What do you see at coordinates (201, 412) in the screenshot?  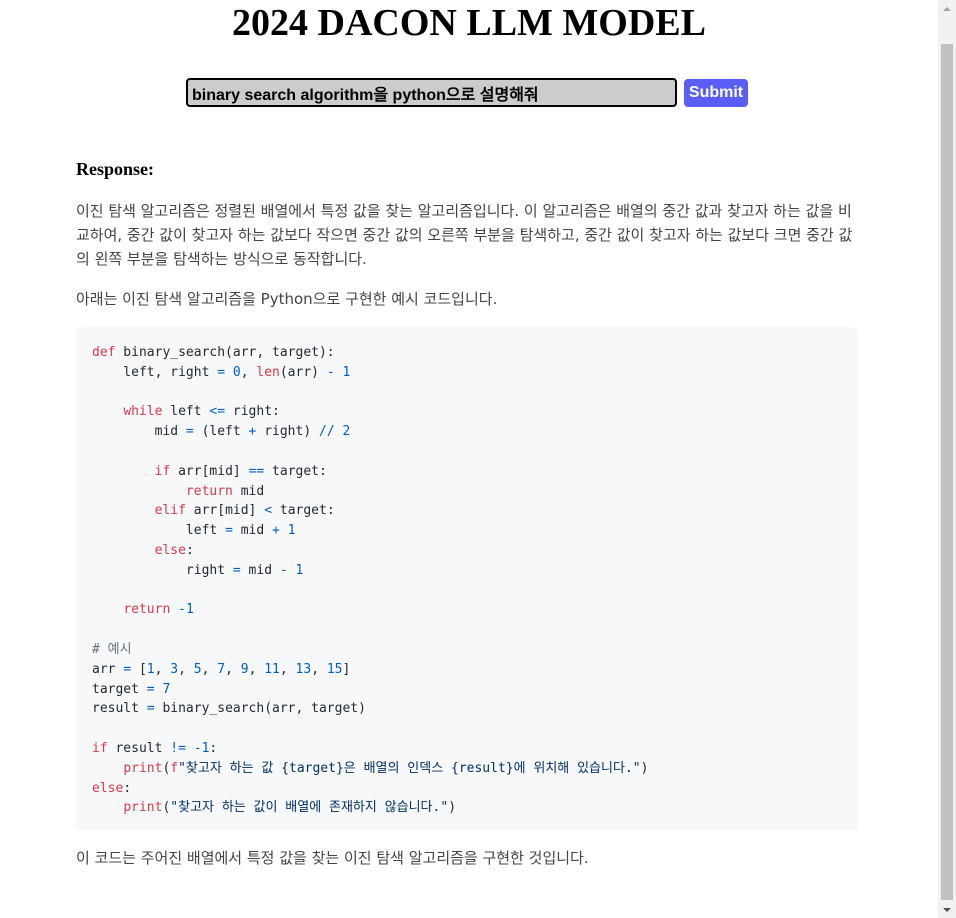 I see `code-line: while left <= right:` at bounding box center [201, 412].